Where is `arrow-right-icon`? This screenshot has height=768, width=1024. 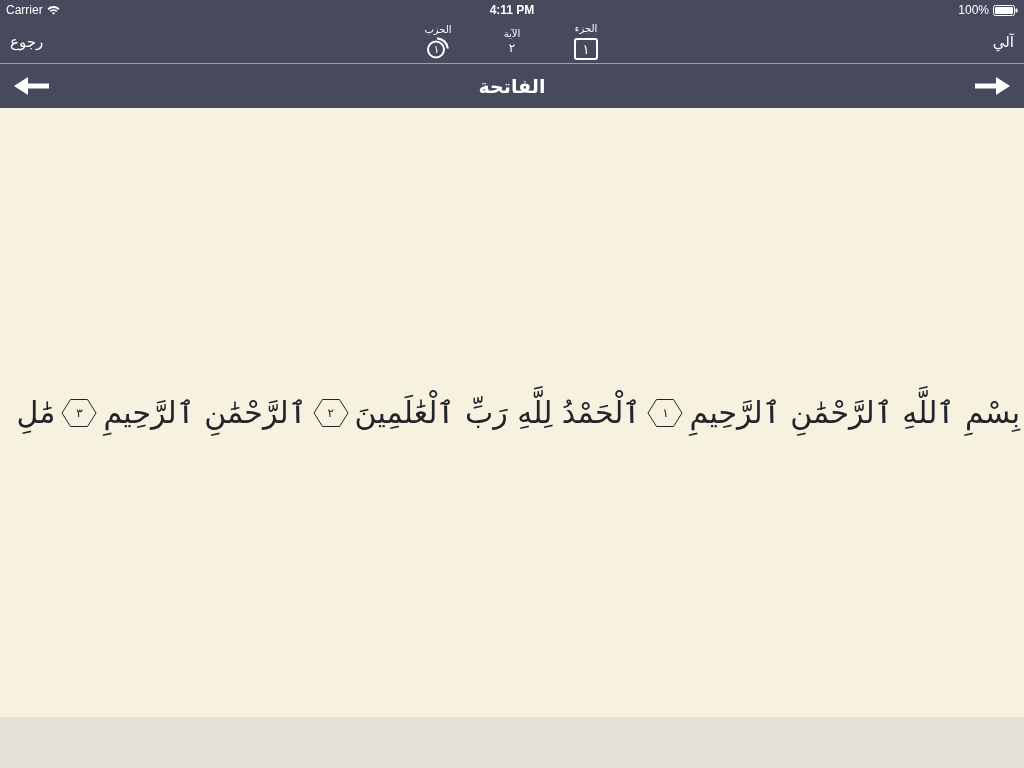
arrow-right-icon is located at coordinates (992, 86).